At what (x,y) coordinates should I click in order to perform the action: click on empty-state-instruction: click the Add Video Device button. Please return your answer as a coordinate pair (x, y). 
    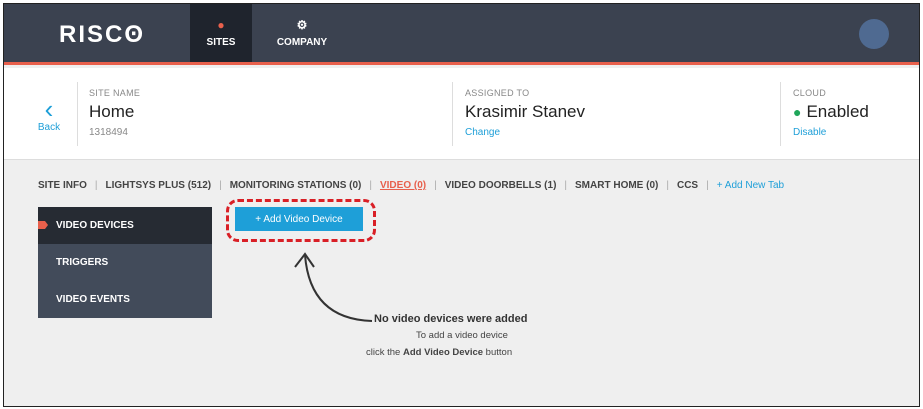
    Looking at the image, I should click on (439, 352).